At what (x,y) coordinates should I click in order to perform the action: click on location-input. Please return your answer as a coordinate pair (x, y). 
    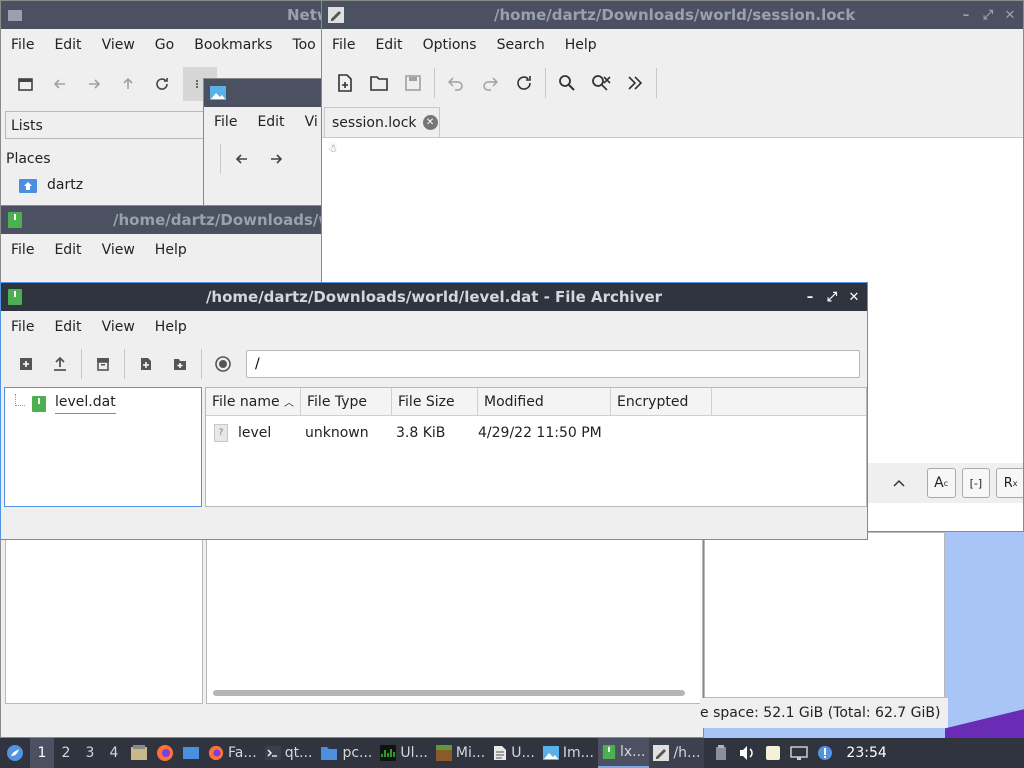
    Looking at the image, I should click on (553, 364).